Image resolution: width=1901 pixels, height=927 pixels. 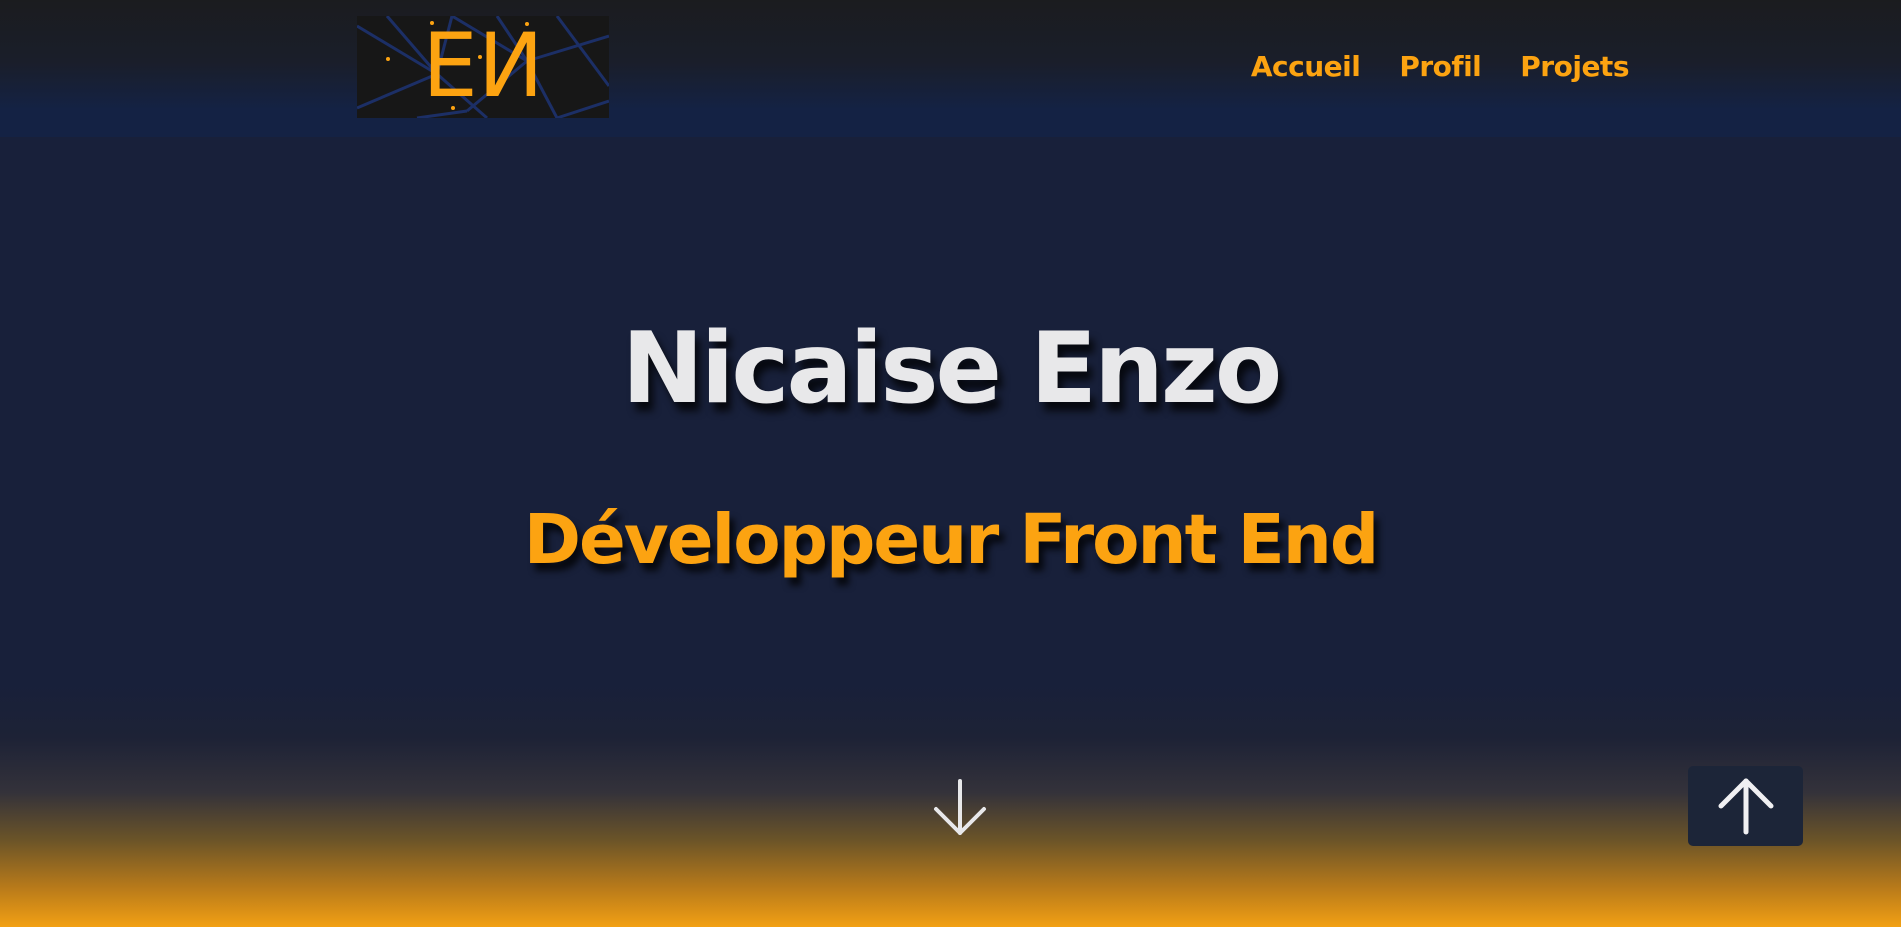 What do you see at coordinates (951, 369) in the screenshot?
I see `hero-title: Nicaise Enzo` at bounding box center [951, 369].